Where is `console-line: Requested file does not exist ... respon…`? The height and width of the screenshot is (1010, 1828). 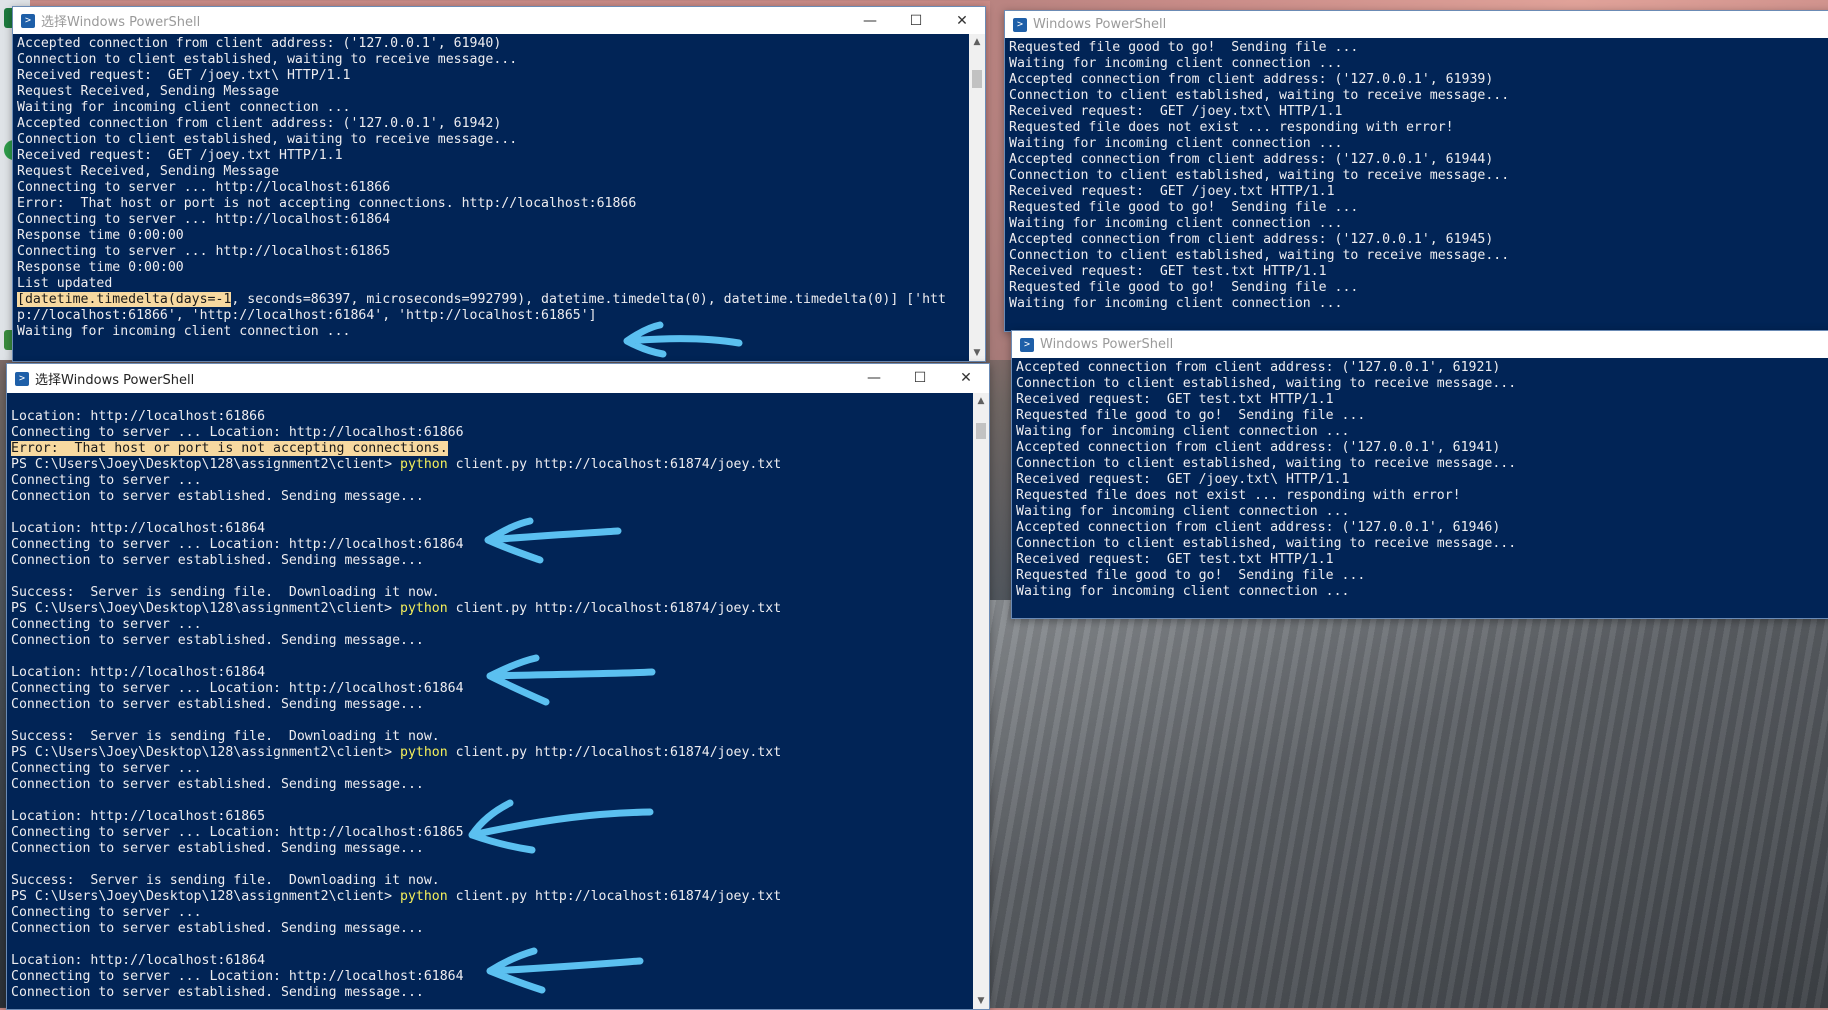
console-line: Requested file does not exist ... respon… is located at coordinates (1238, 495).